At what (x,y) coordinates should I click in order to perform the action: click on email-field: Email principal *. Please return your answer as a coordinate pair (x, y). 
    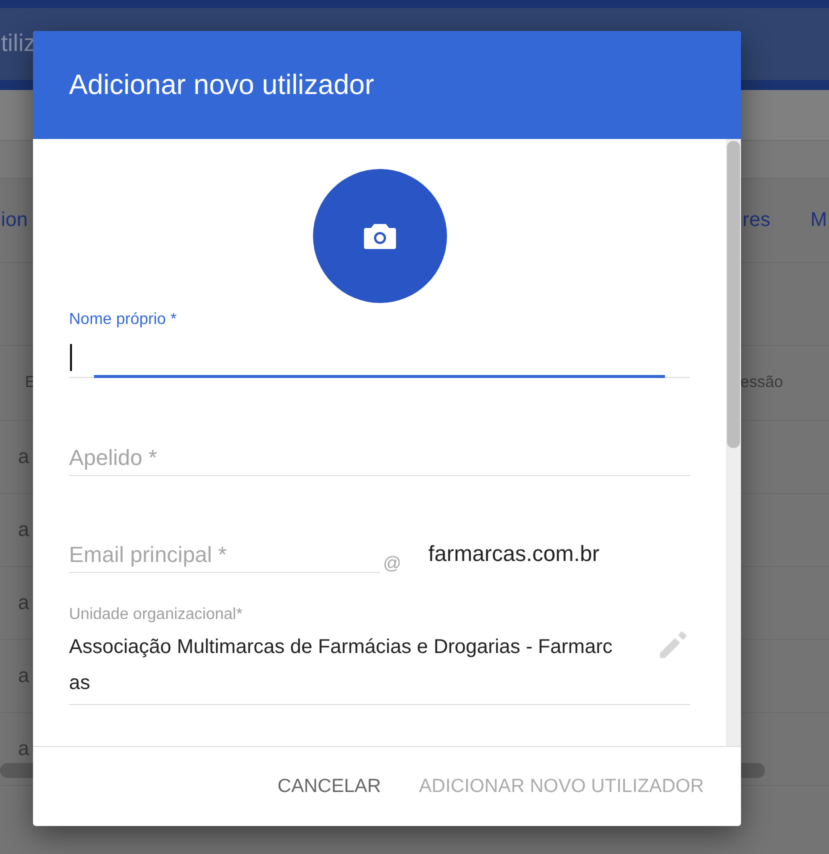
    Looking at the image, I should click on (224, 555).